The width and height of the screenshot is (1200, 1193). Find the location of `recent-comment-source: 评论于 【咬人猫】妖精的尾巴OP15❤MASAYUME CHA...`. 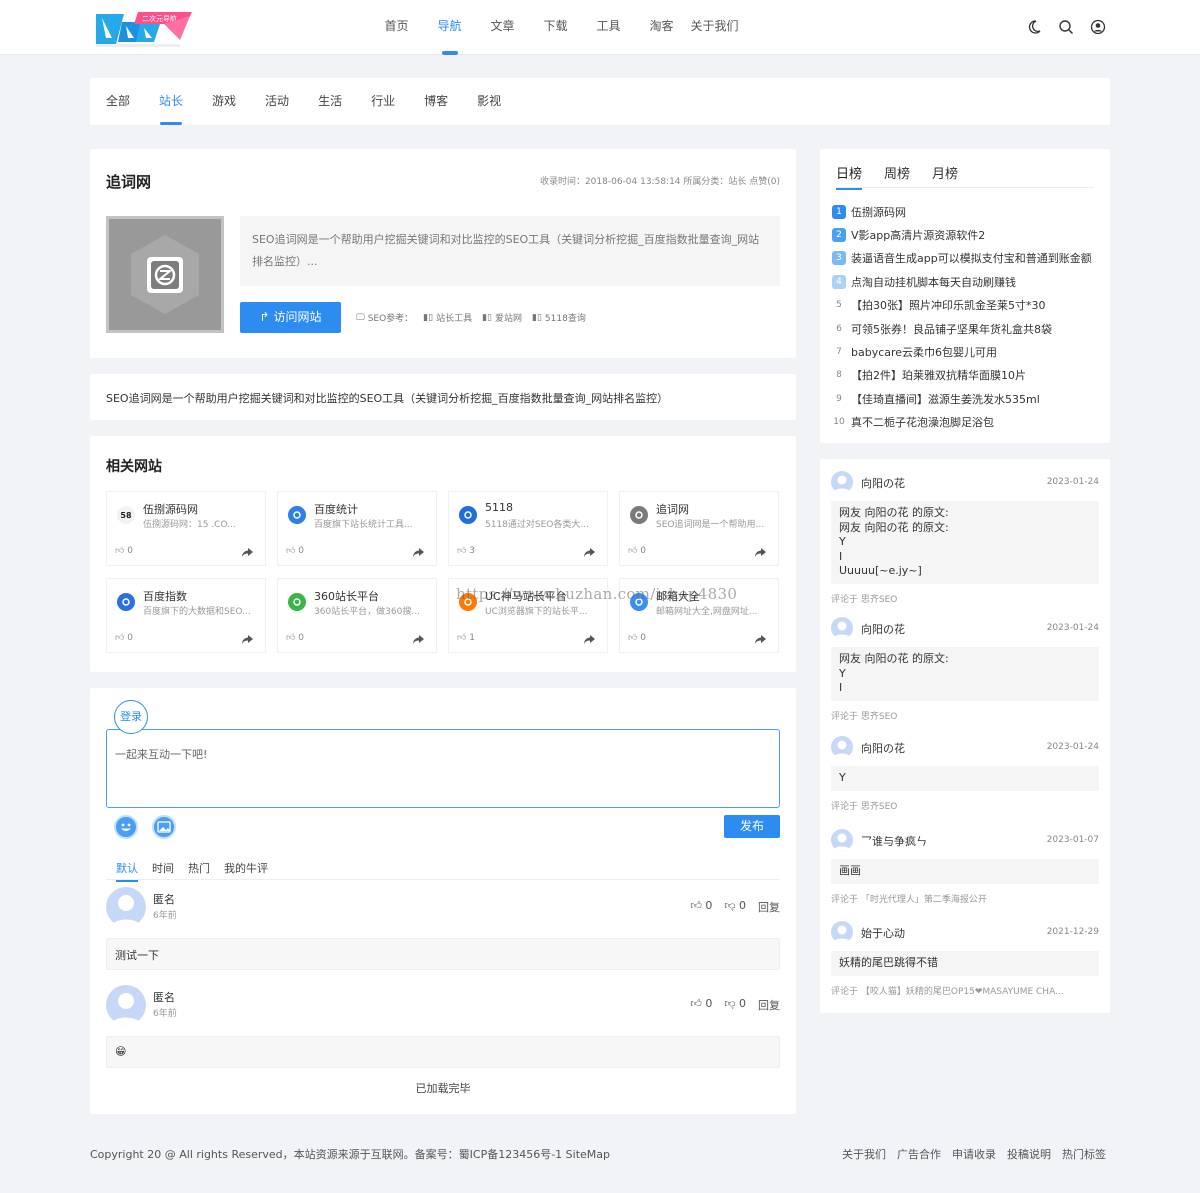

recent-comment-source: 评论于 【咬人猫】妖精的尾巴OP15❤MASAYUME CHA... is located at coordinates (965, 990).